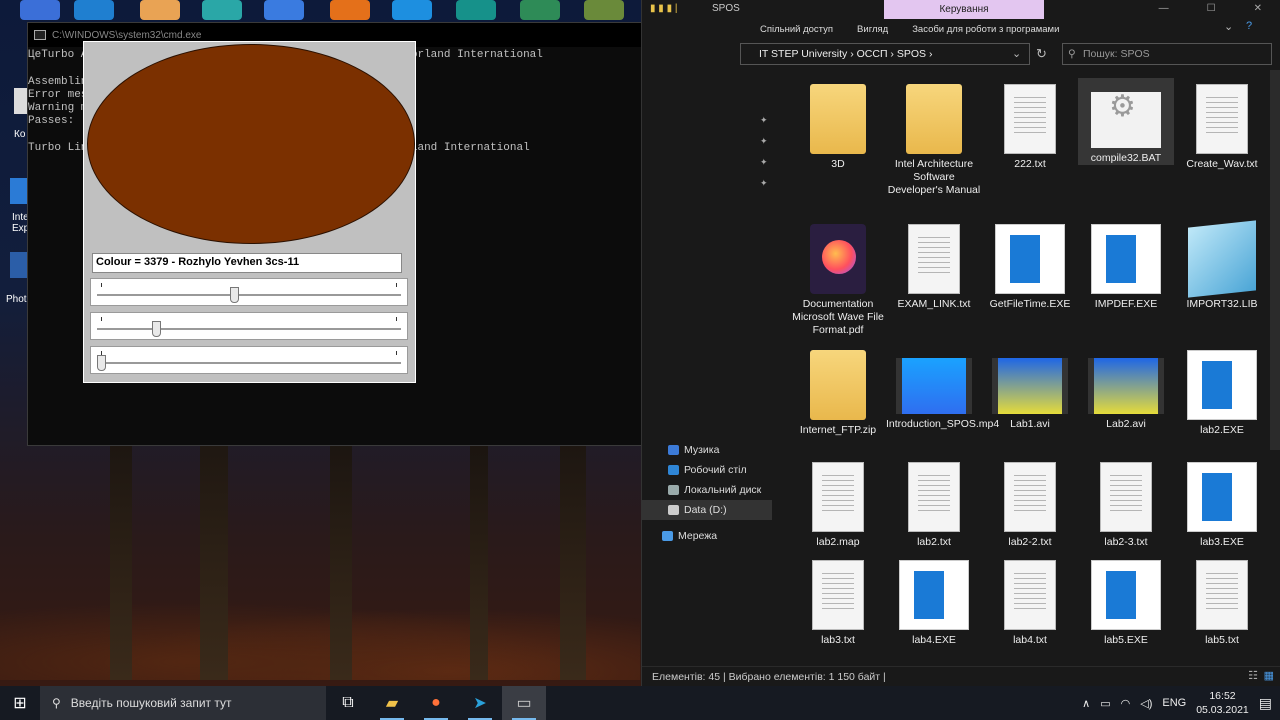 The image size is (1280, 720). I want to click on library-file-icon, so click(1222, 259).